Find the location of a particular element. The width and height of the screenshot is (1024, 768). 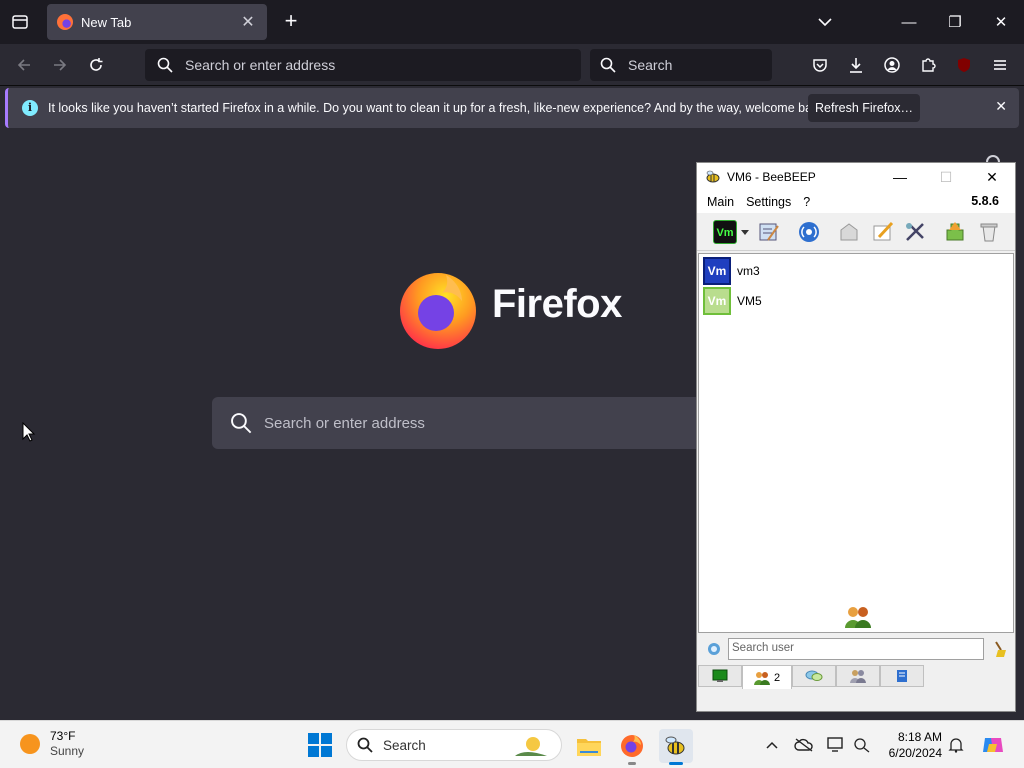

taskbar-search-box: Search is located at coordinates (454, 745).